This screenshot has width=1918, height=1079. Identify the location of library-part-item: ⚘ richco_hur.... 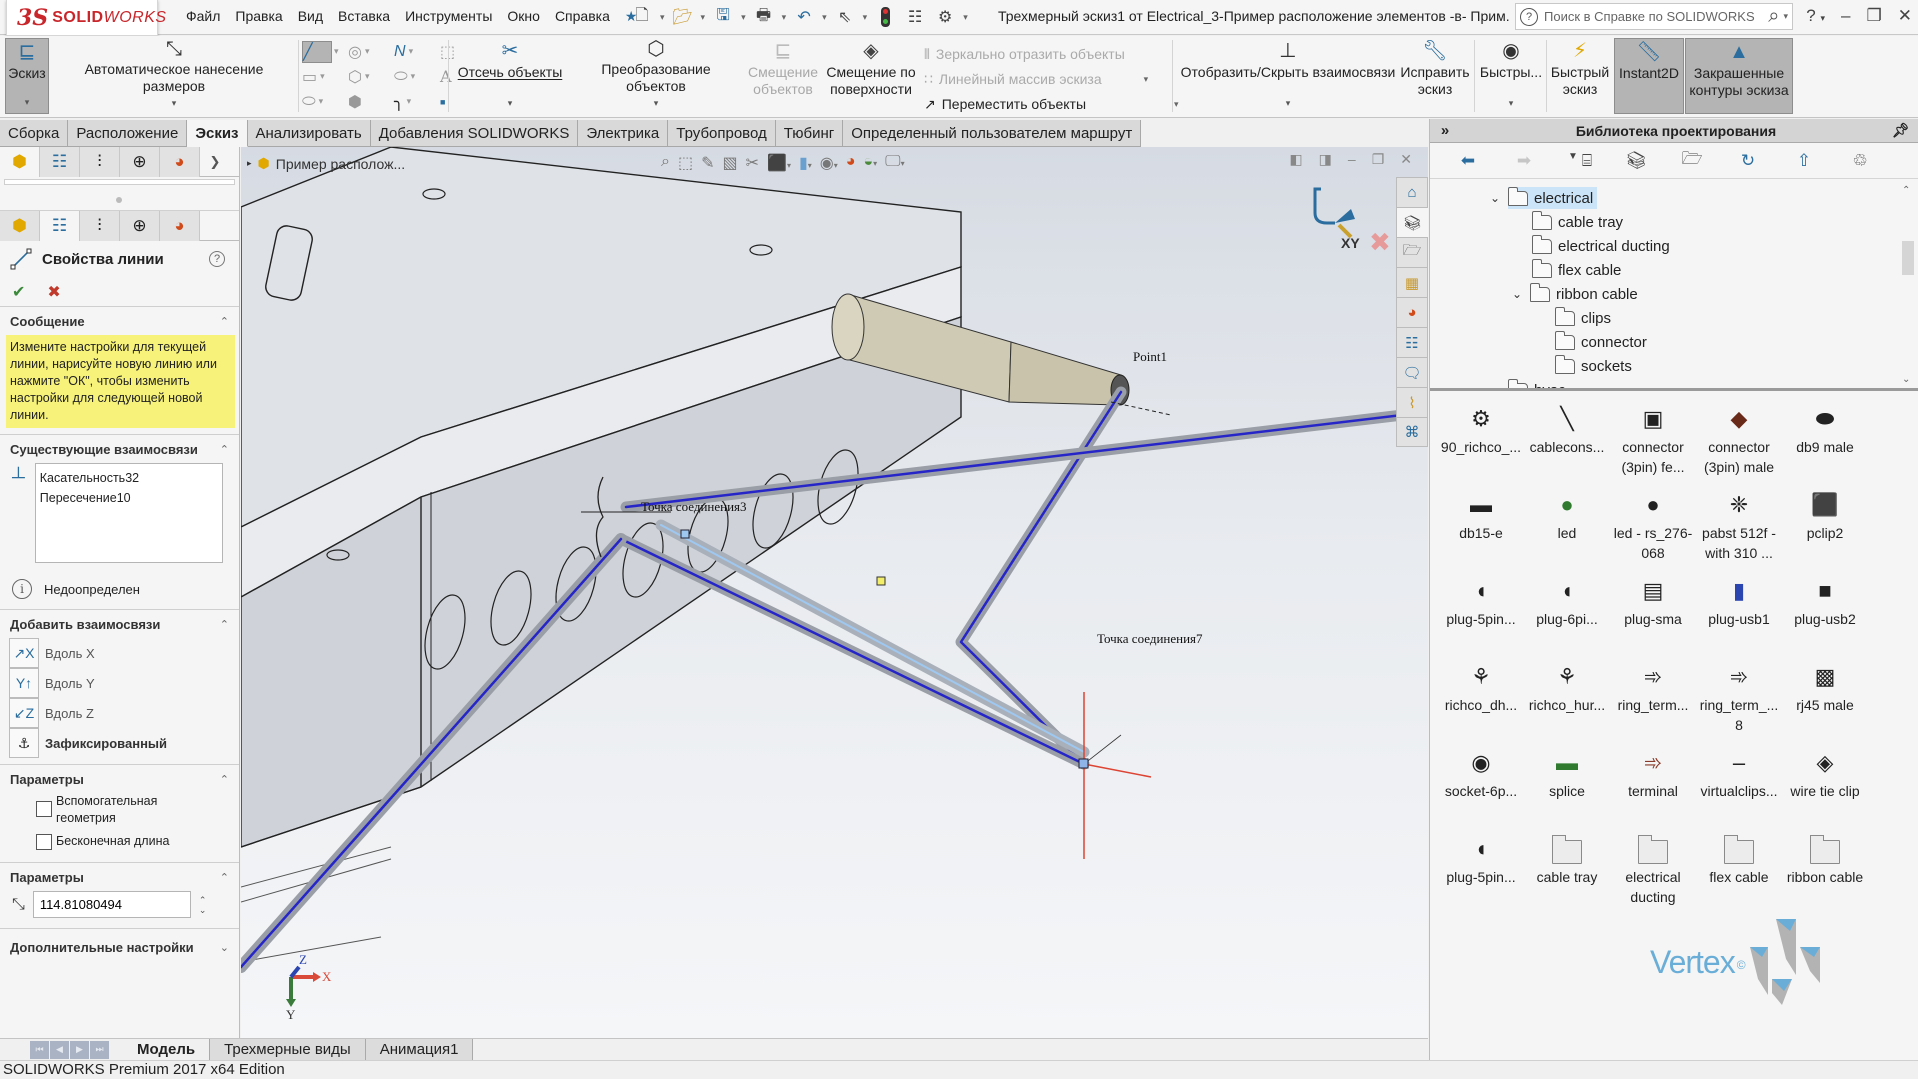
(1567, 698).